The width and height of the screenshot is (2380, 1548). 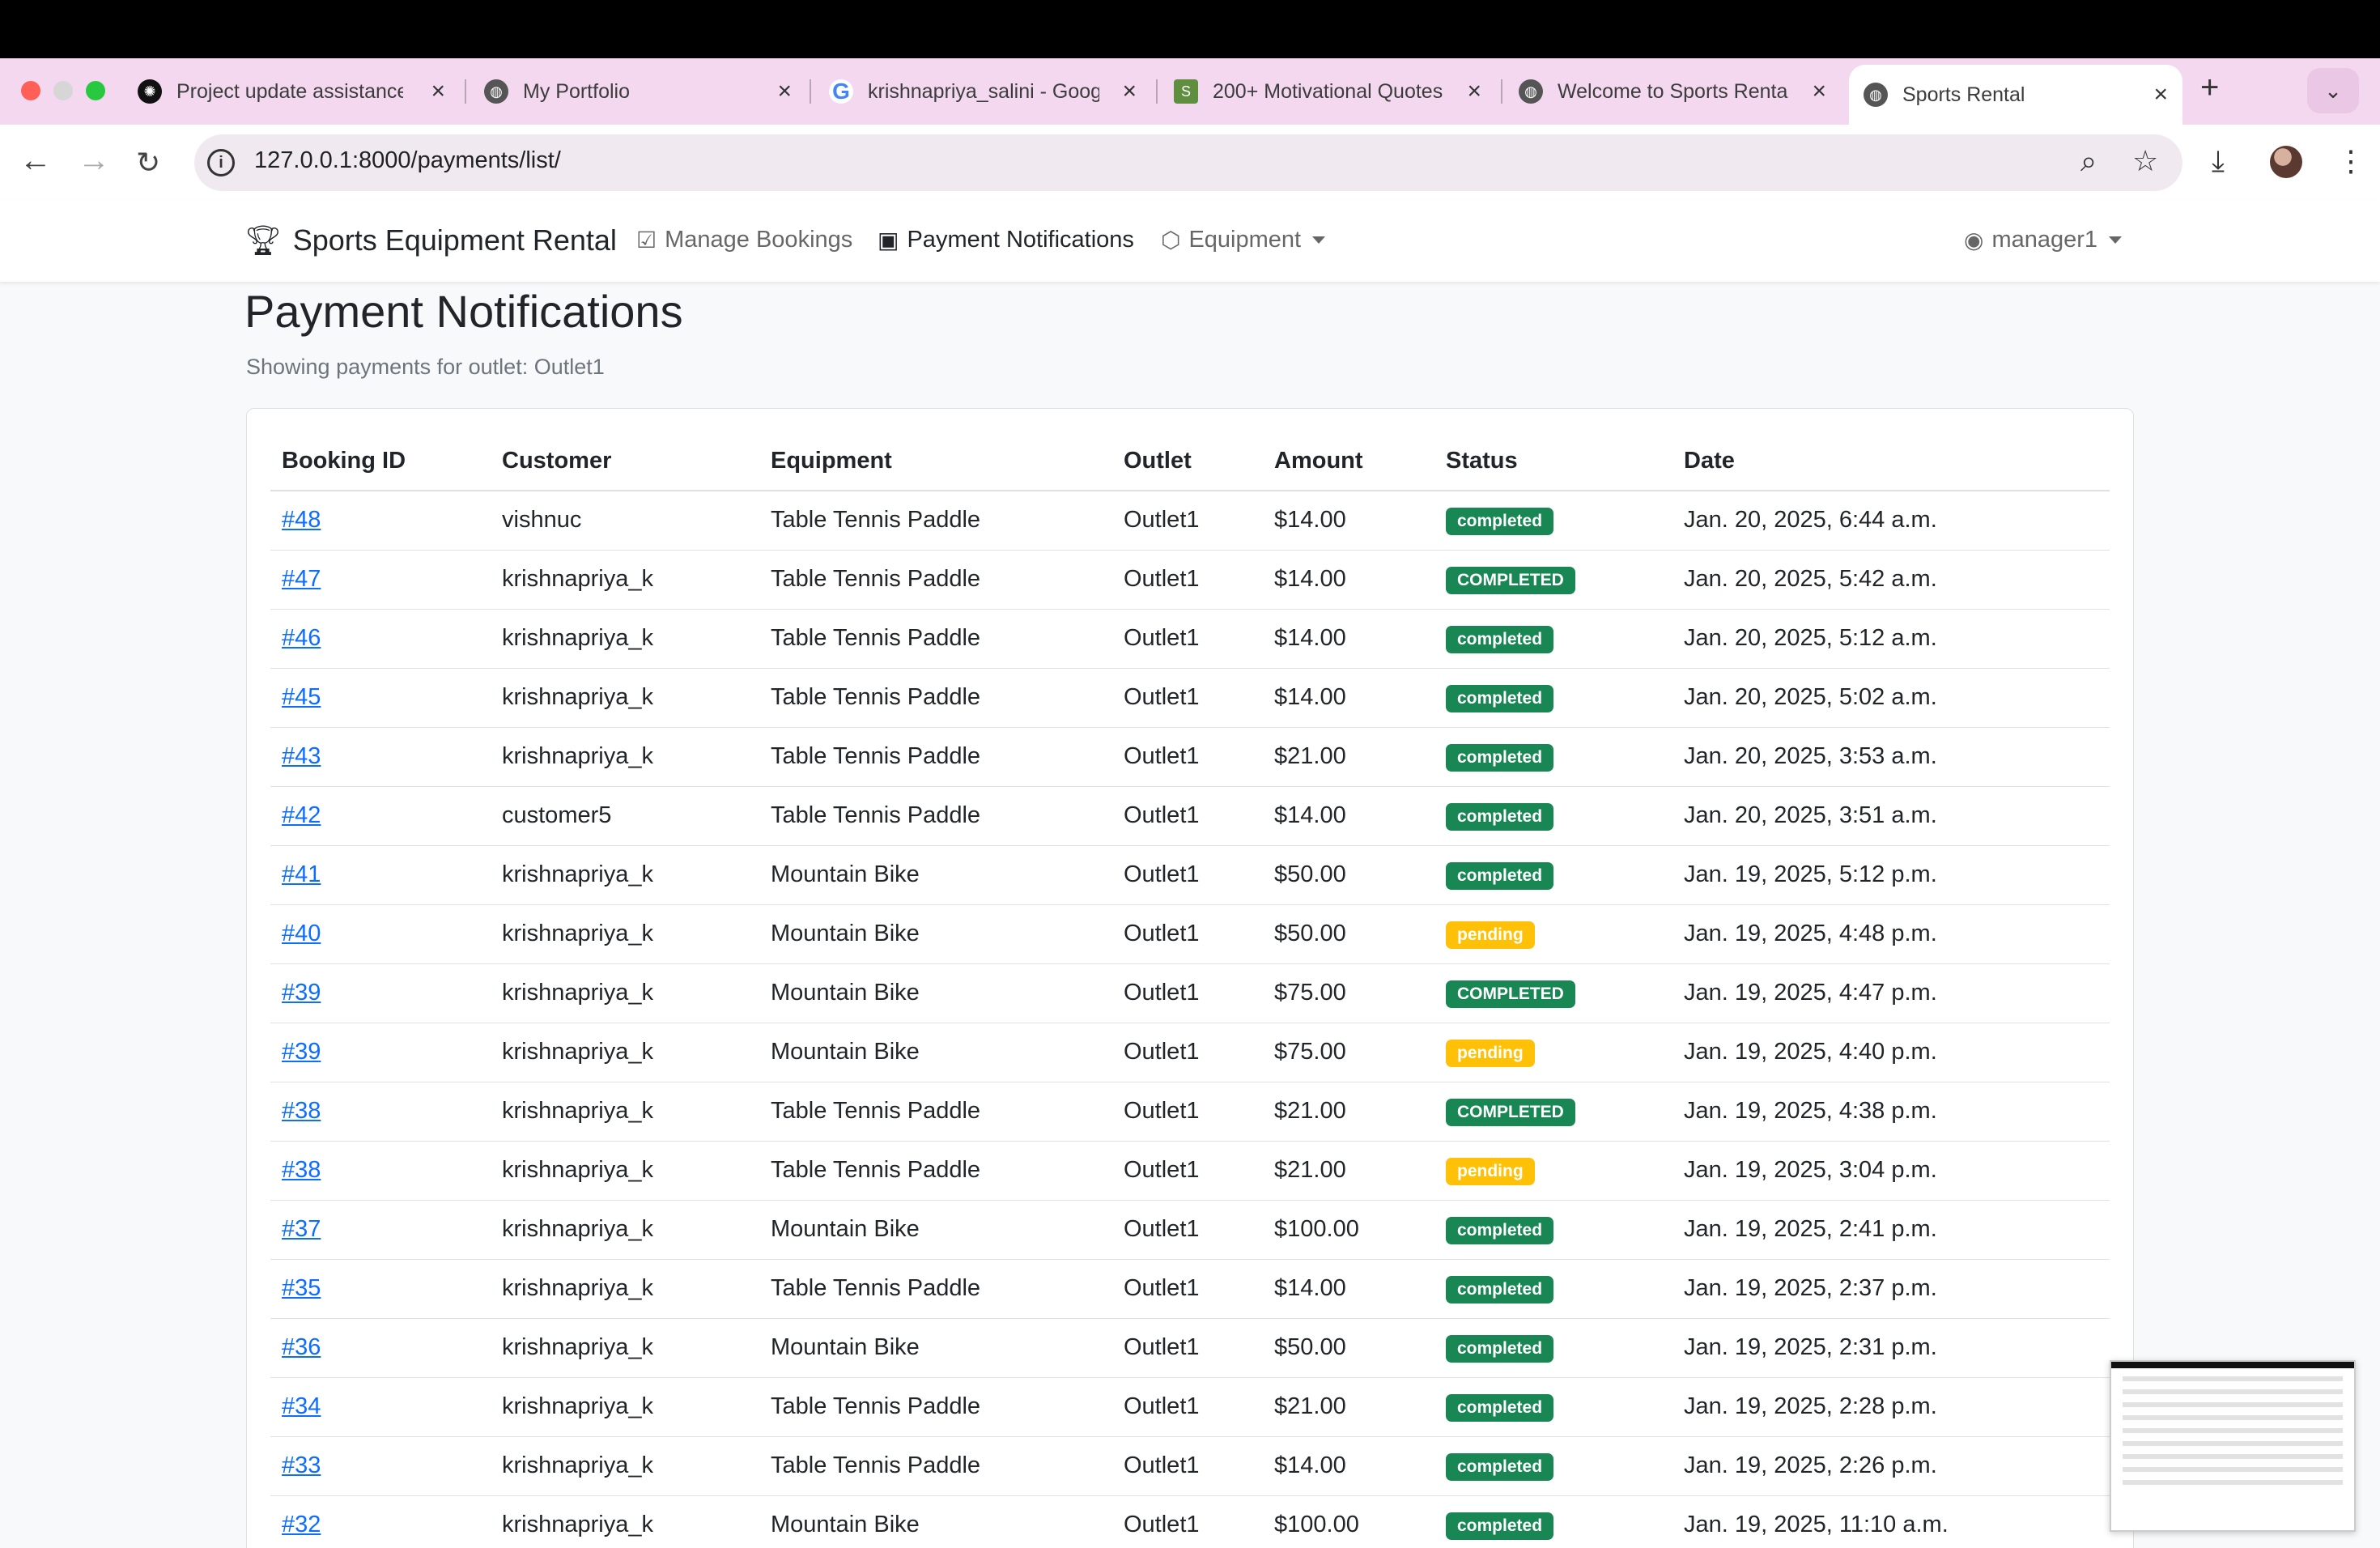 What do you see at coordinates (1891, 1407) in the screenshot?
I see `date-cell: Jan. 19, 2025, 2:28 p.m.` at bounding box center [1891, 1407].